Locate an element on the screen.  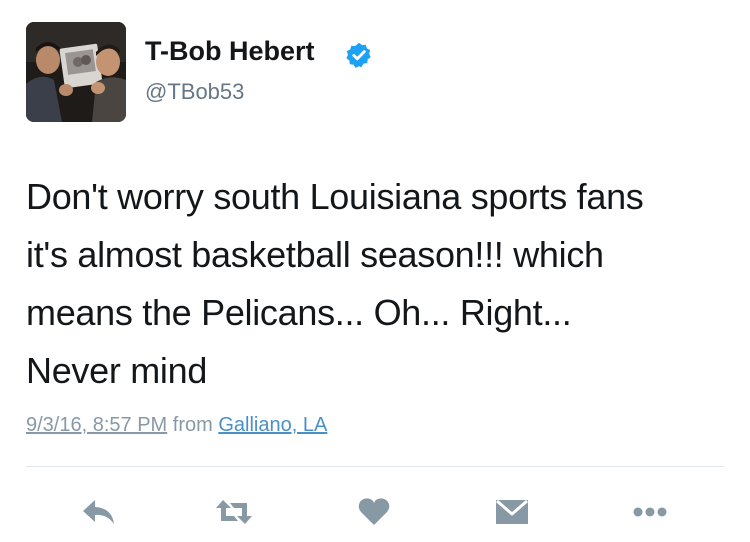
author-avatar is located at coordinates (76, 72).